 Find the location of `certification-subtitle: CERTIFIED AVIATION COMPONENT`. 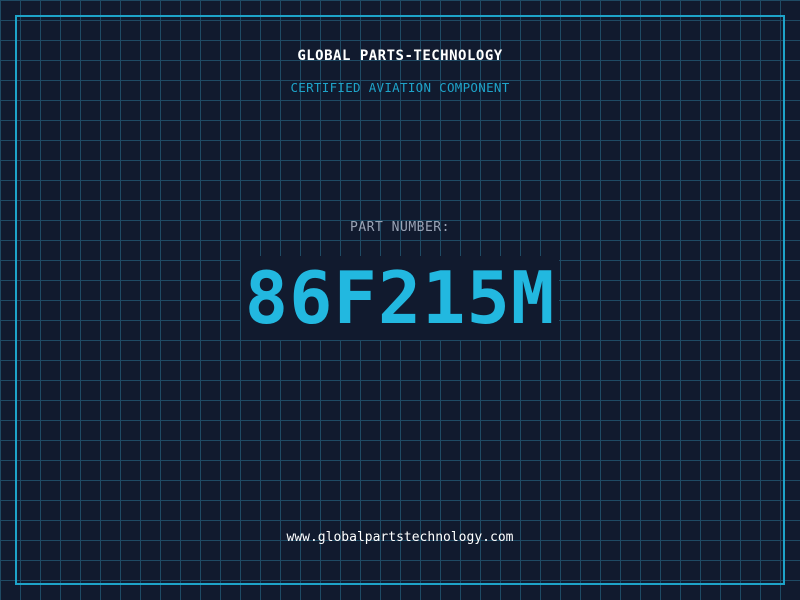

certification-subtitle: CERTIFIED AVIATION COMPONENT is located at coordinates (400, 87).